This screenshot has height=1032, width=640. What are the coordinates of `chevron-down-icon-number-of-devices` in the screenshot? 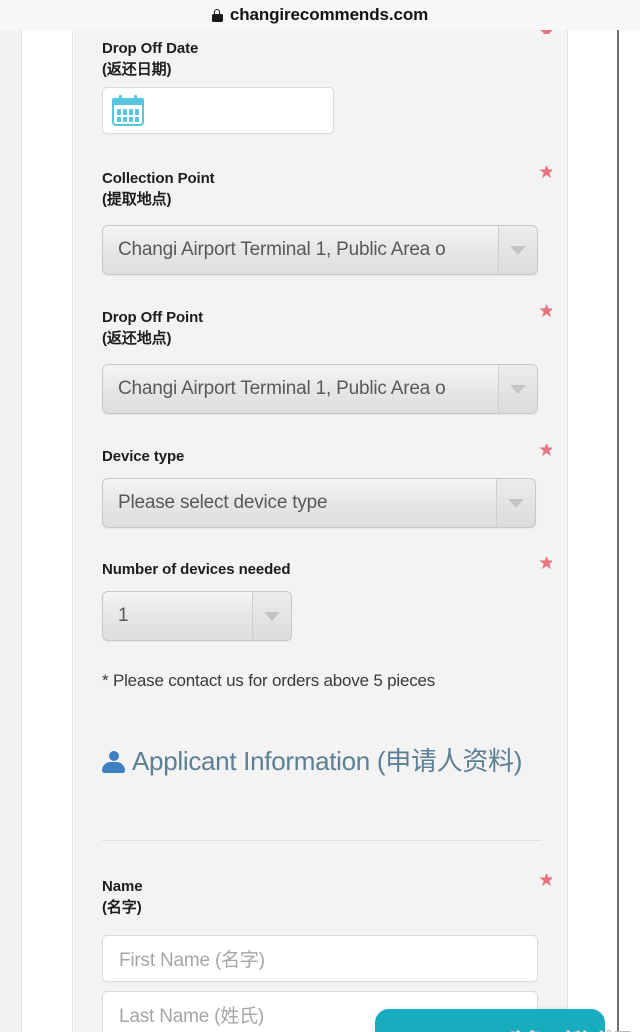 It's located at (271, 616).